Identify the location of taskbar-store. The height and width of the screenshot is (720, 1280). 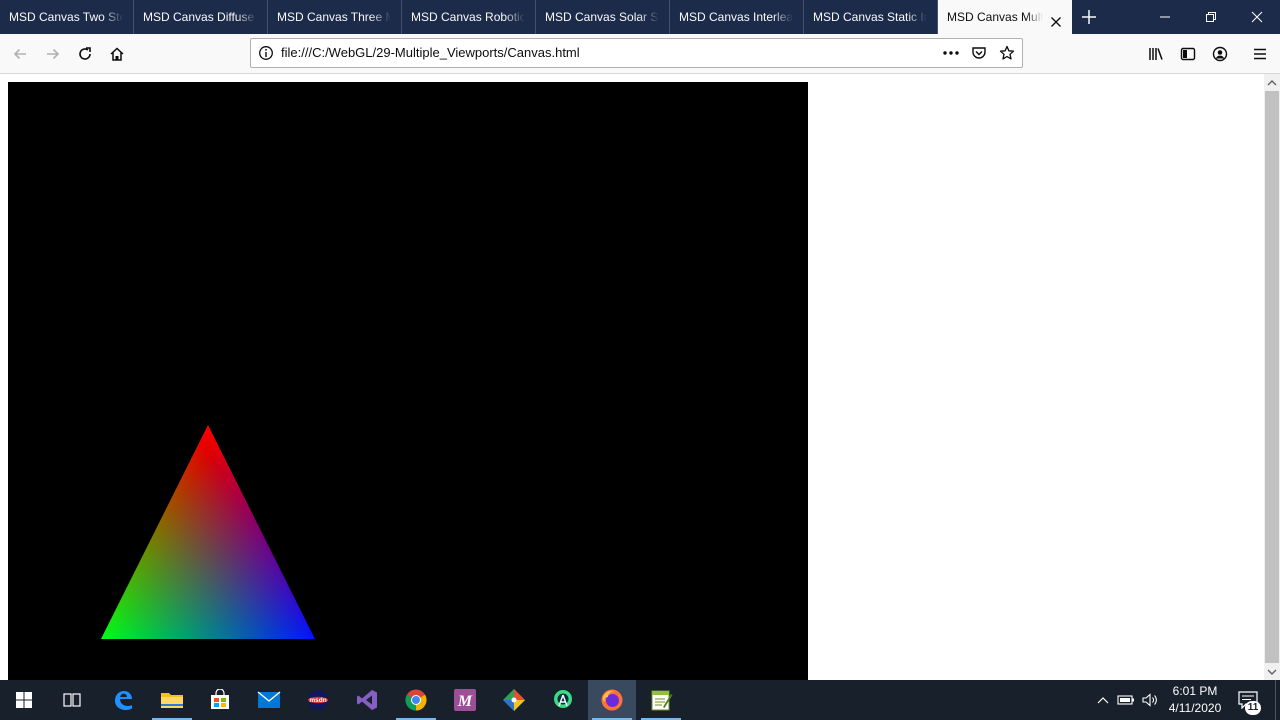
(220, 700).